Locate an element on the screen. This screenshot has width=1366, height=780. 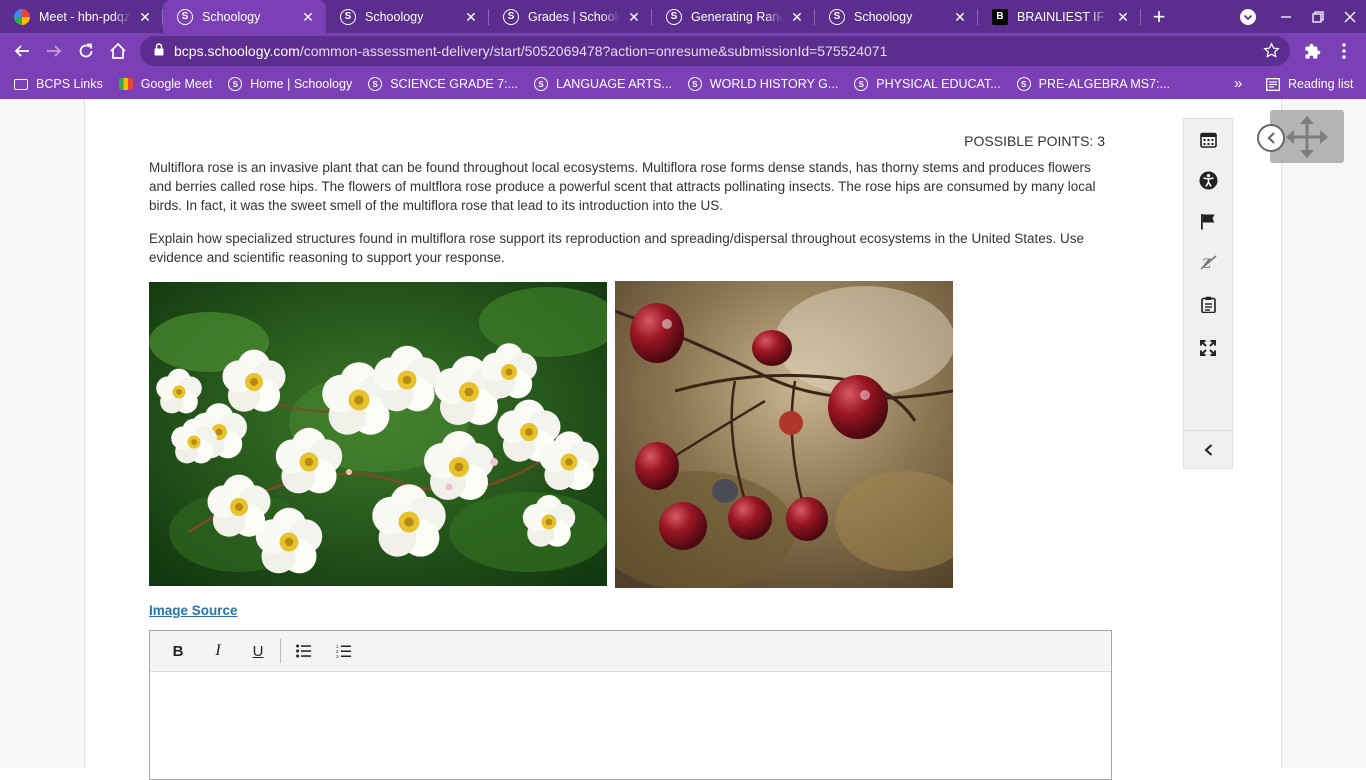
tab-5: S Schoology ✕ is located at coordinates (896, 16).